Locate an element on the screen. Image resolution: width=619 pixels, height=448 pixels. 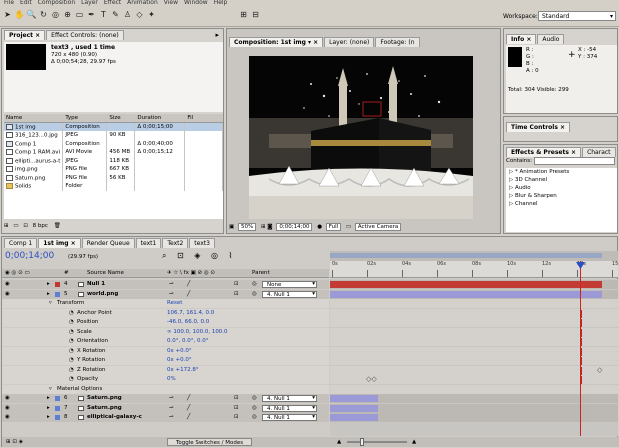
property-value: 0.0°, 0.0°, 0.0° is located at coordinates (187, 341).